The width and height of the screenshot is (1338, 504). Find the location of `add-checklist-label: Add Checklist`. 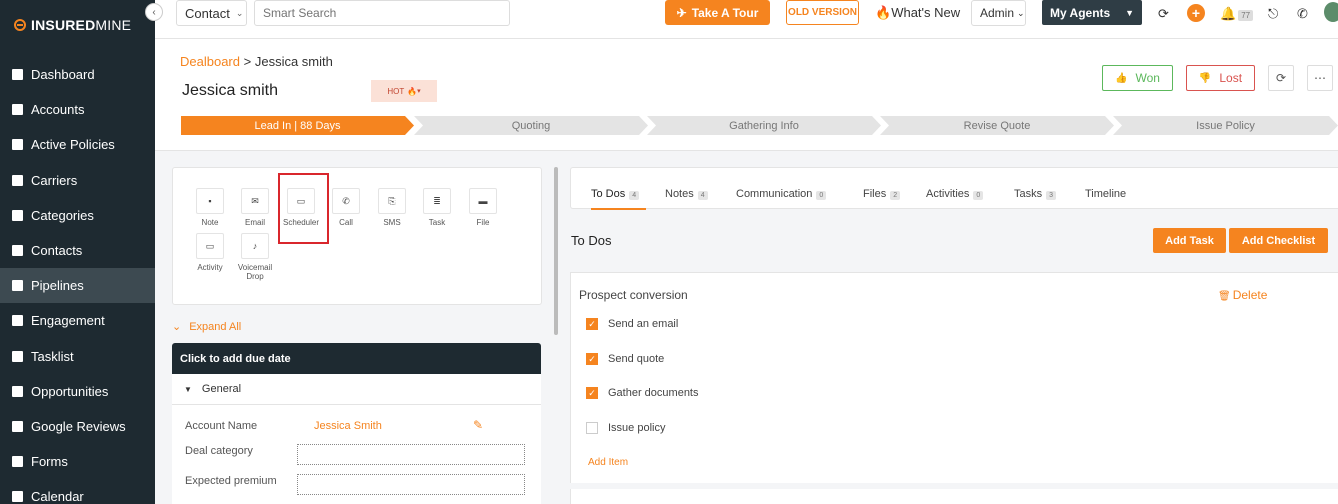

add-checklist-label: Add Checklist is located at coordinates (1278, 240).